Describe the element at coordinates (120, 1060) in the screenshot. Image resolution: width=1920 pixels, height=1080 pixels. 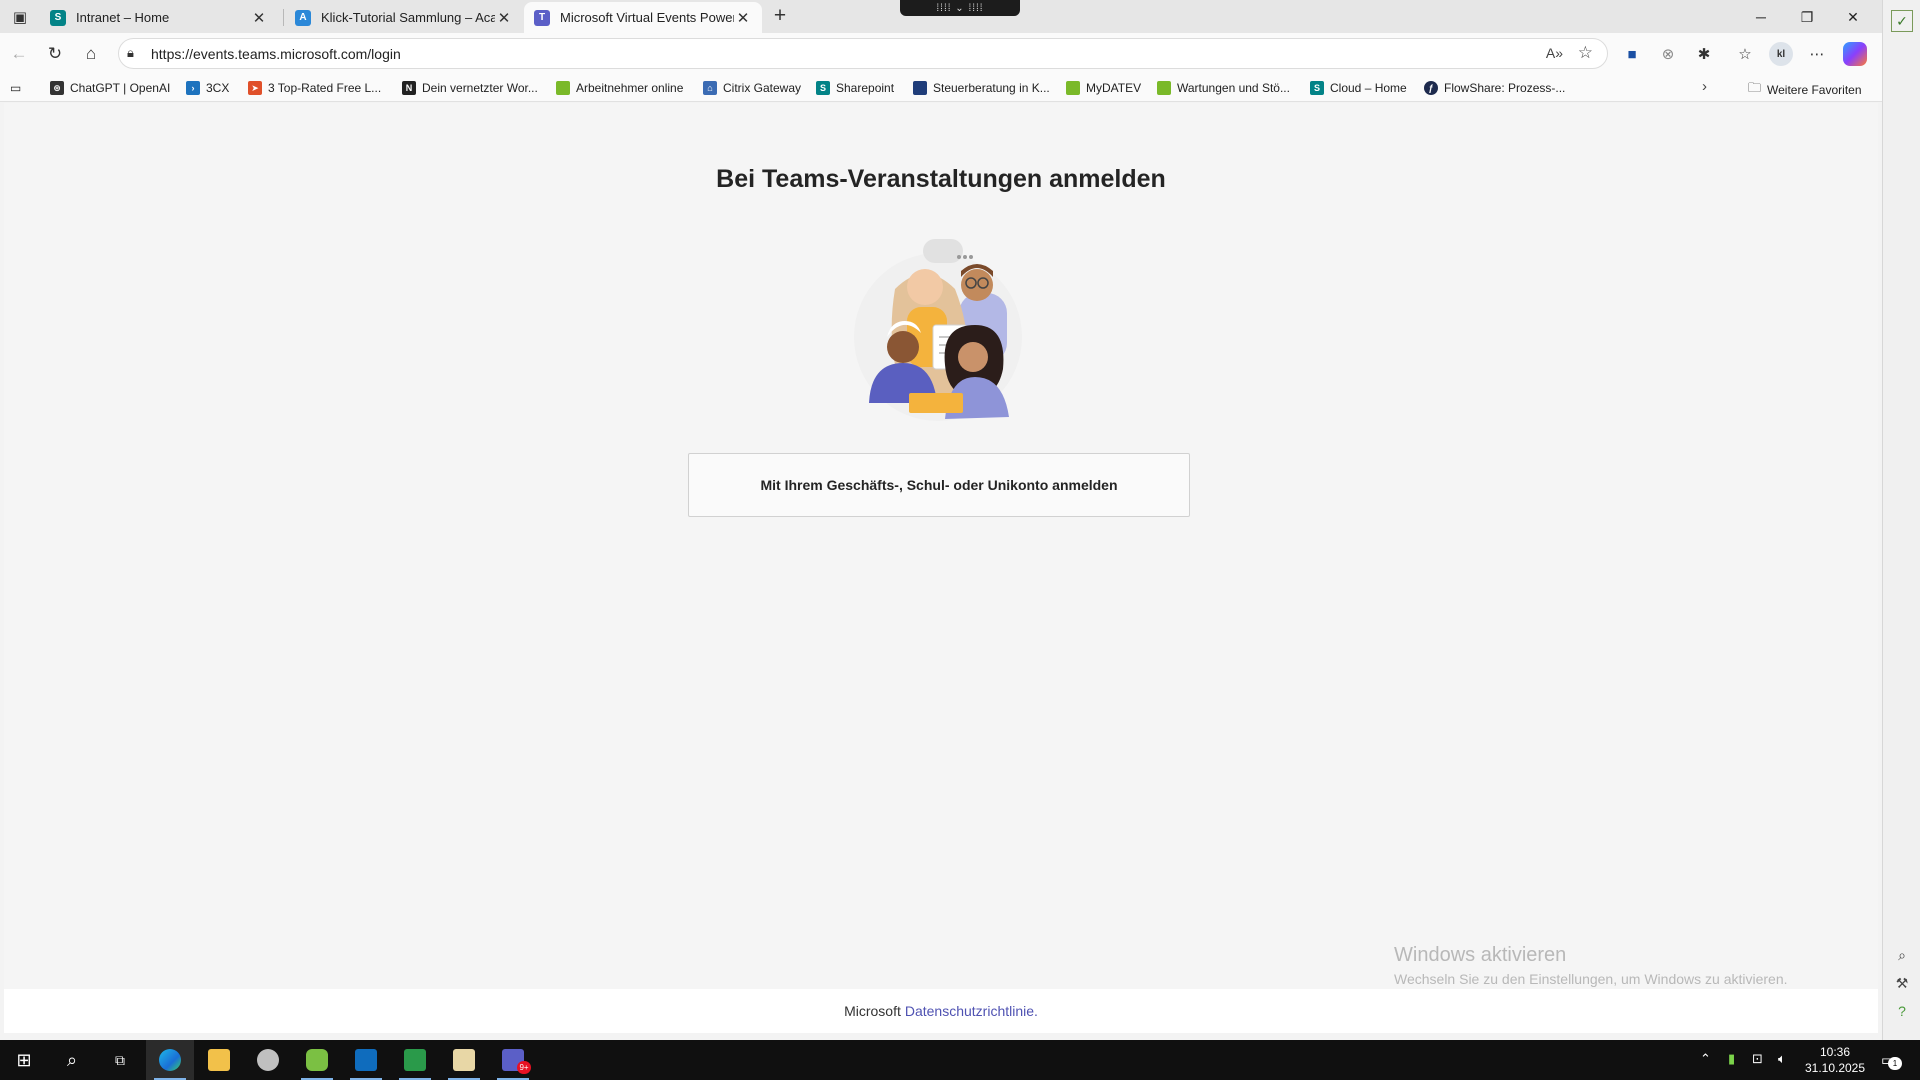
I see `task-view-icon: ⧉` at that location.